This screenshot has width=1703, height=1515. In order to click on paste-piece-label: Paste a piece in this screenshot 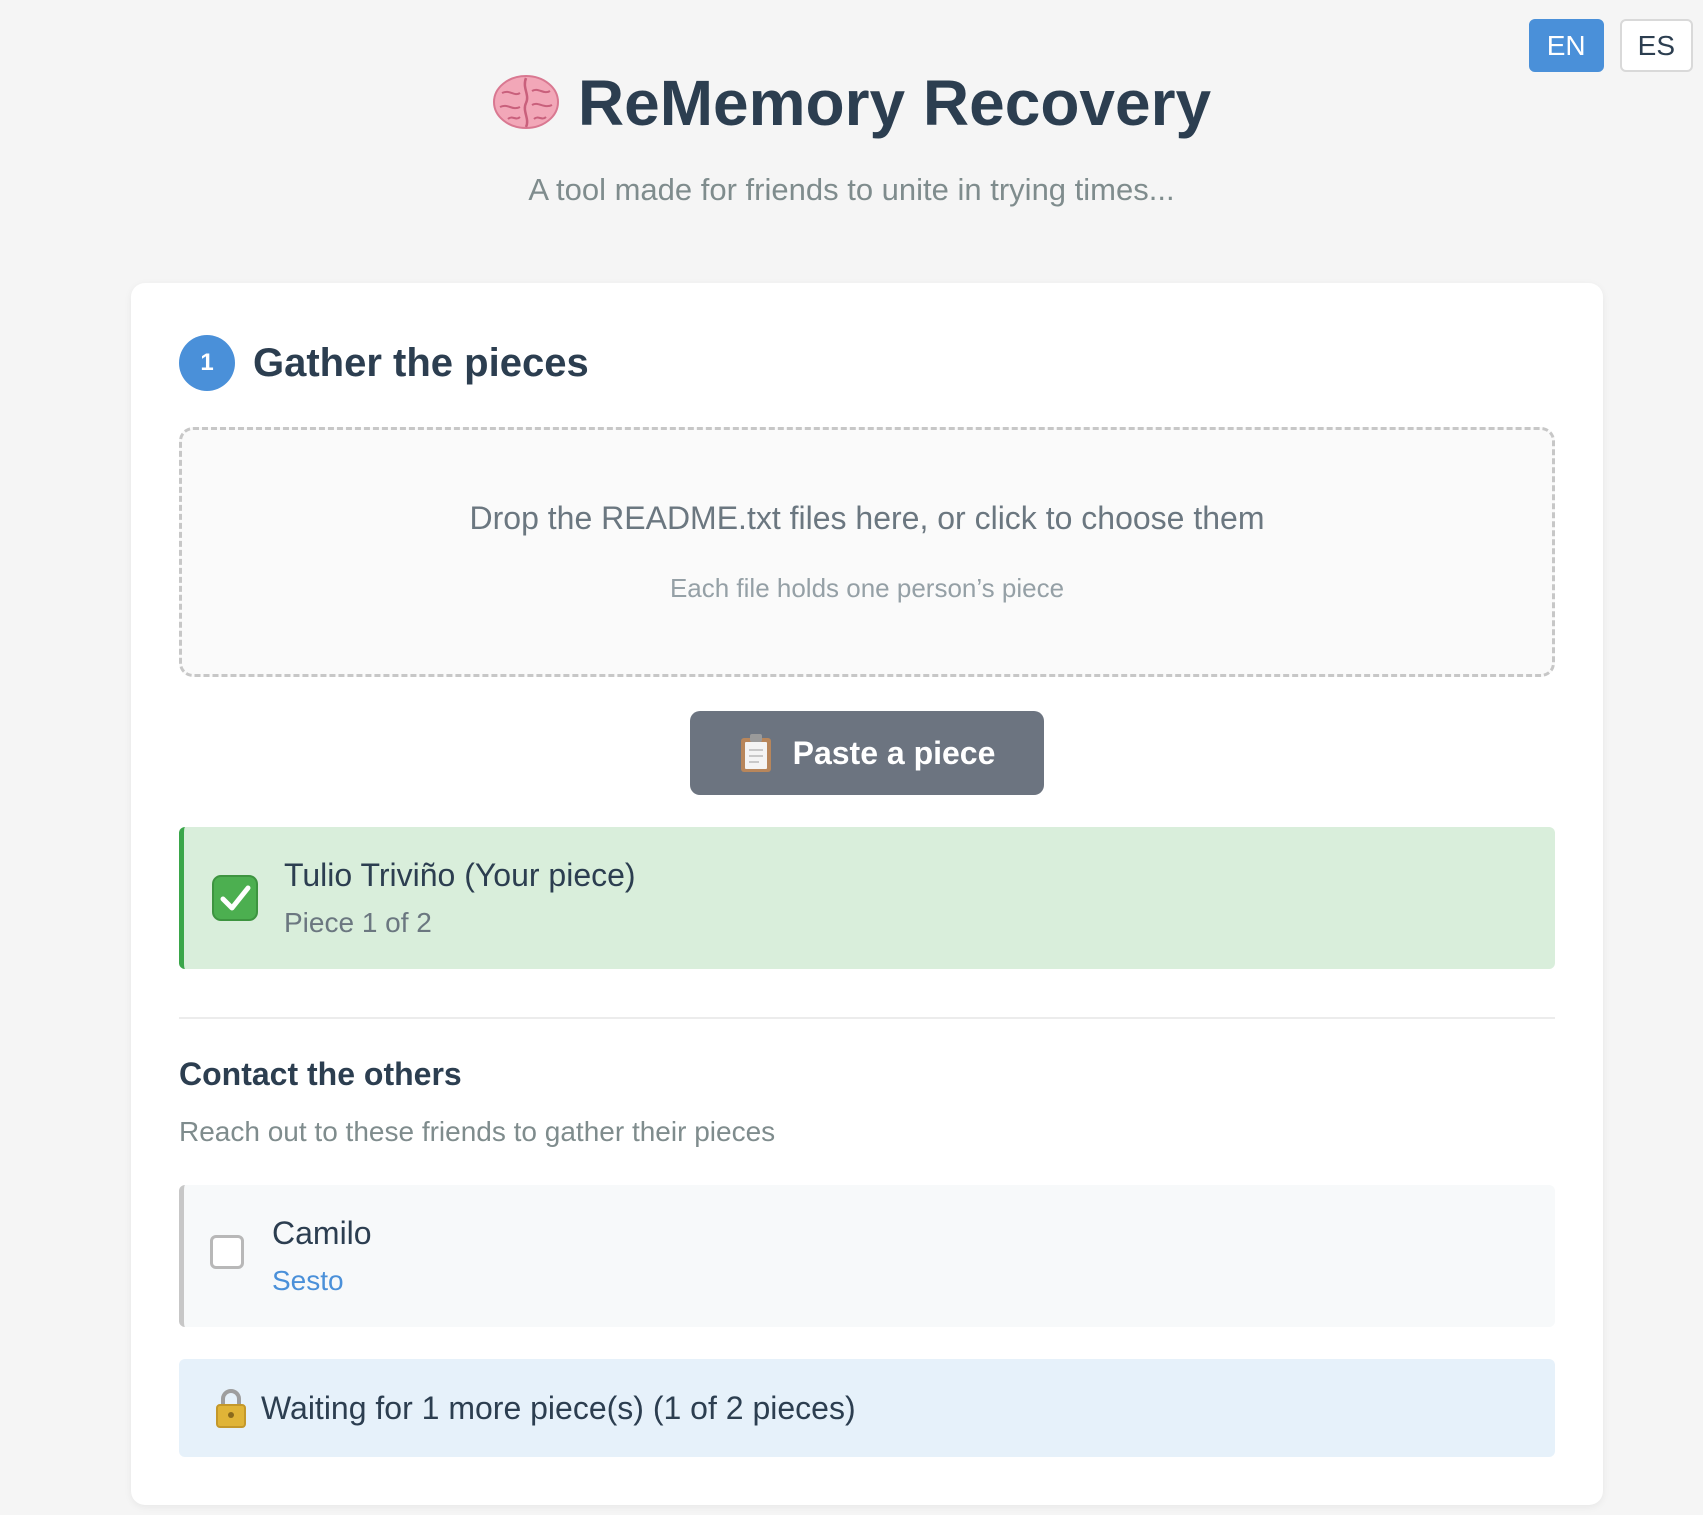, I will do `click(894, 752)`.